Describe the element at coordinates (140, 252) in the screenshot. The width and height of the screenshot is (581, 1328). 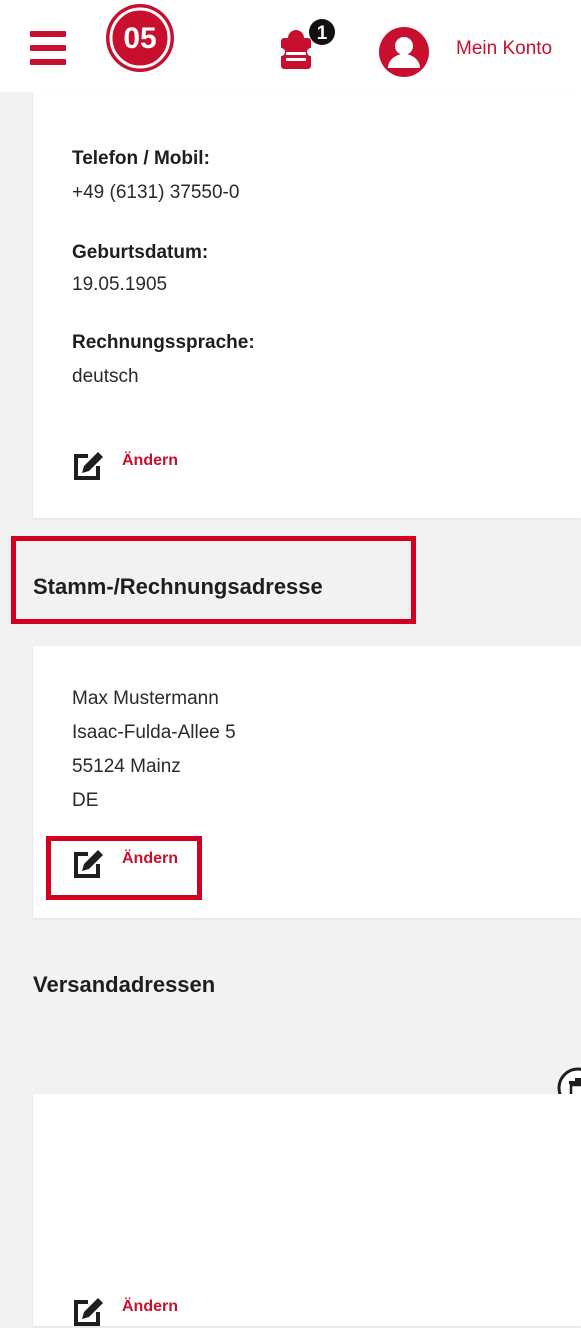
I see `birthdate-label: Geburtsdatum:` at that location.